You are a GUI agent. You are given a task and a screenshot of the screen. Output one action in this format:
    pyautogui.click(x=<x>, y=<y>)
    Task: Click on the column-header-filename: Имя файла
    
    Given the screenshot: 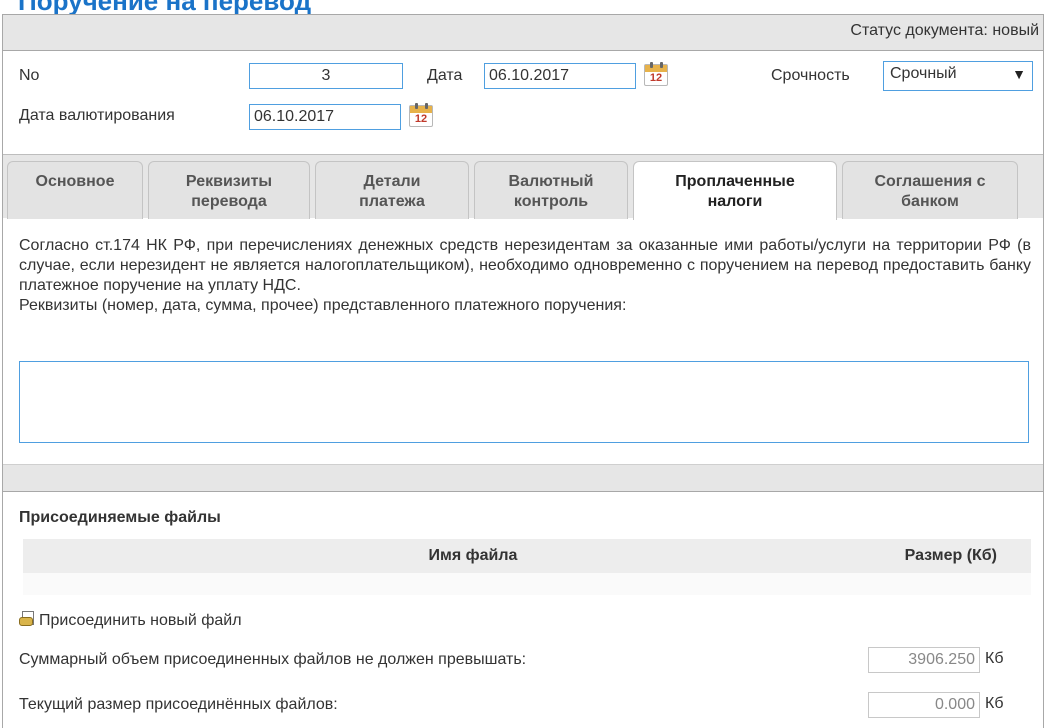 What is the action you would take?
    pyautogui.click(x=473, y=555)
    